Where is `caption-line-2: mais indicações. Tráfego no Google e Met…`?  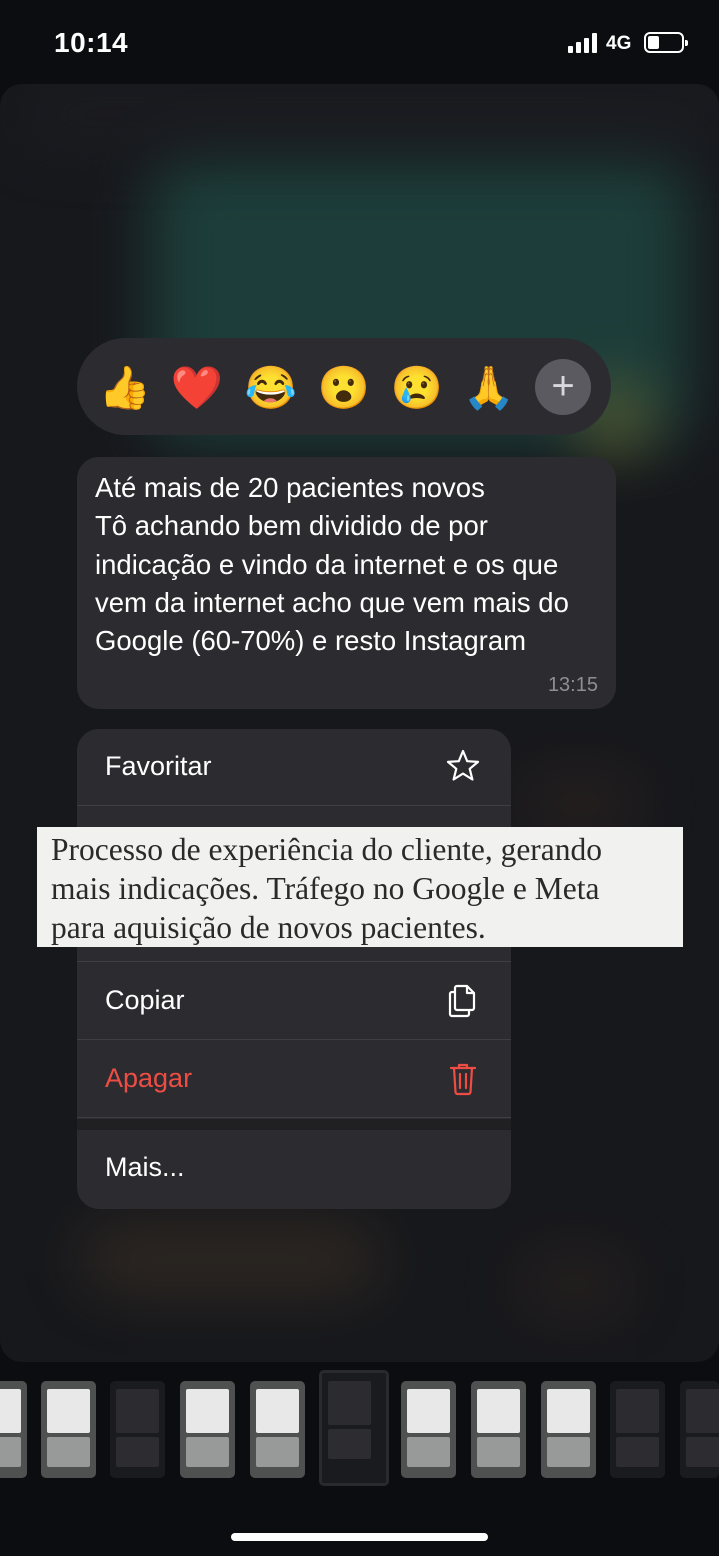
caption-line-2: mais indicações. Tráfego no Google e Met… is located at coordinates (325, 888).